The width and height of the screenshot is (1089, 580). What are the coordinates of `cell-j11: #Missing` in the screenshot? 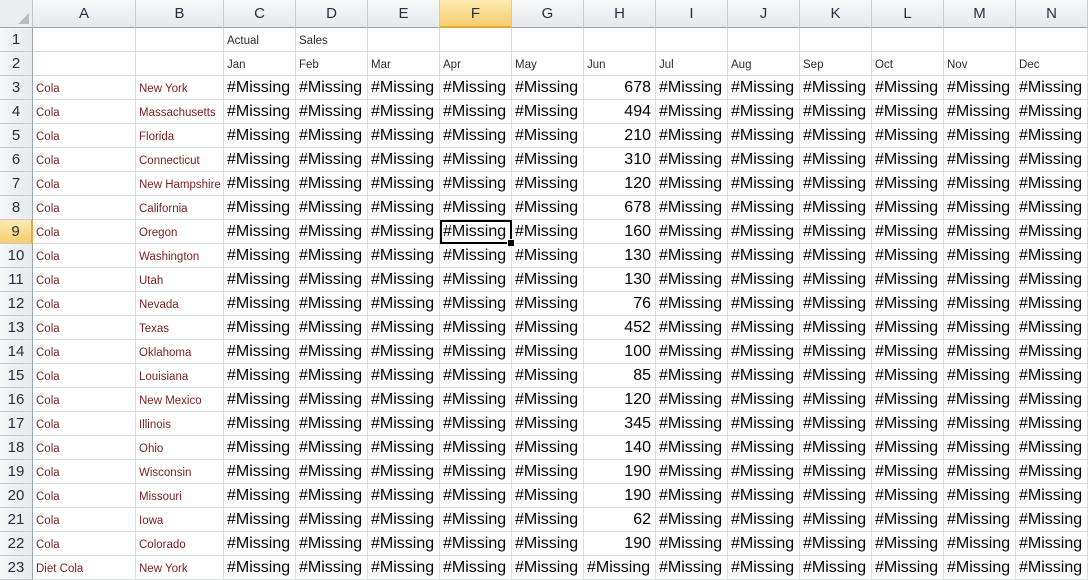 It's located at (764, 280).